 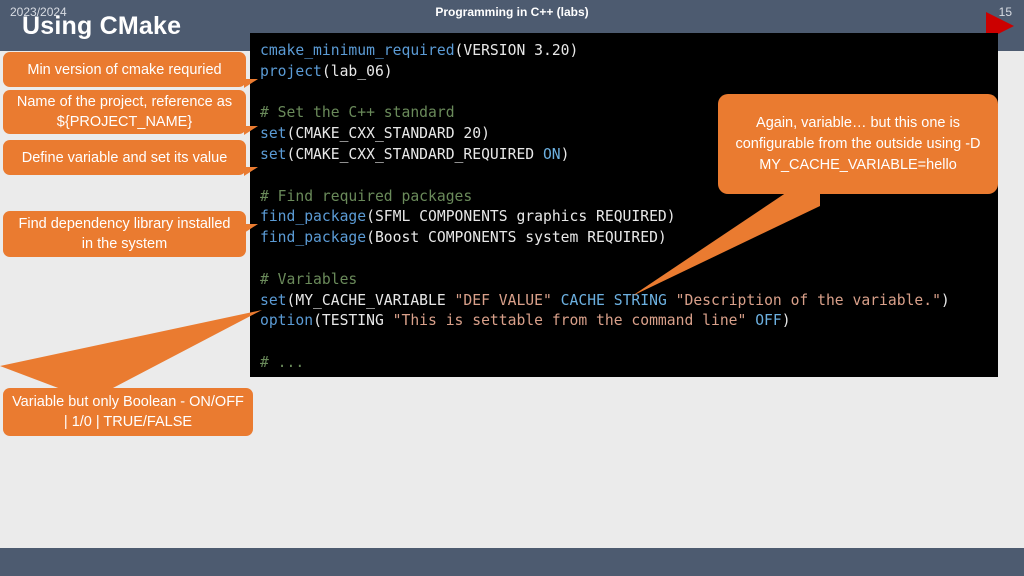 What do you see at coordinates (251, 130) in the screenshot?
I see `project-name-callout-tail` at bounding box center [251, 130].